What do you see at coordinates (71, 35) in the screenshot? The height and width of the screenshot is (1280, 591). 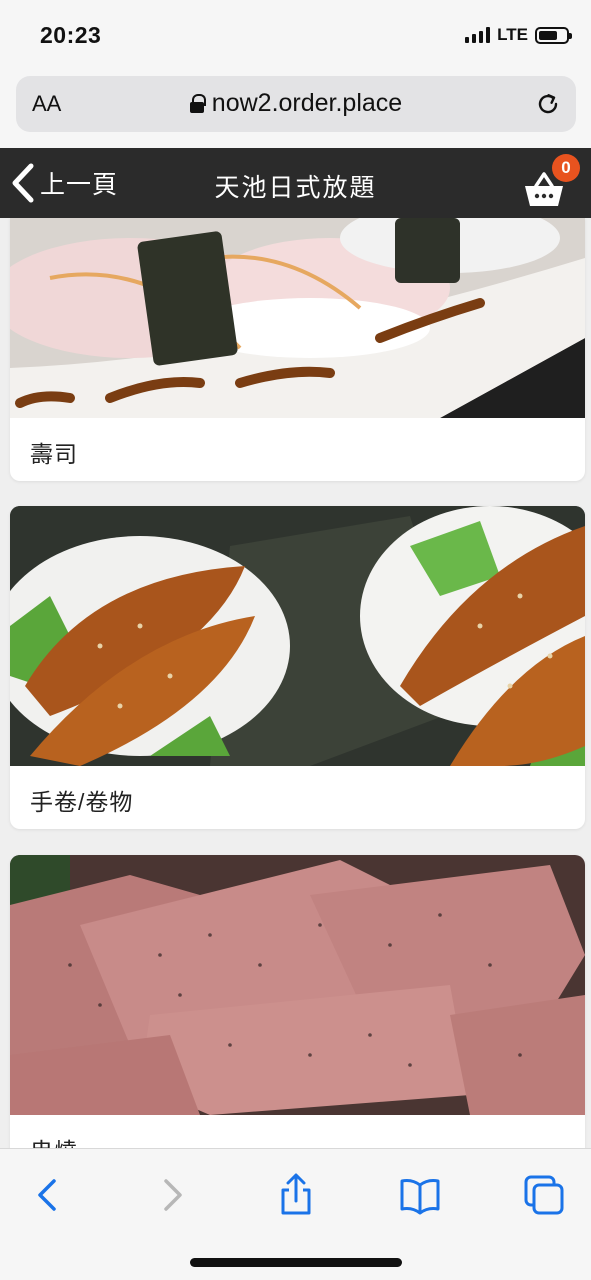 I see `status-time: 20:23` at bounding box center [71, 35].